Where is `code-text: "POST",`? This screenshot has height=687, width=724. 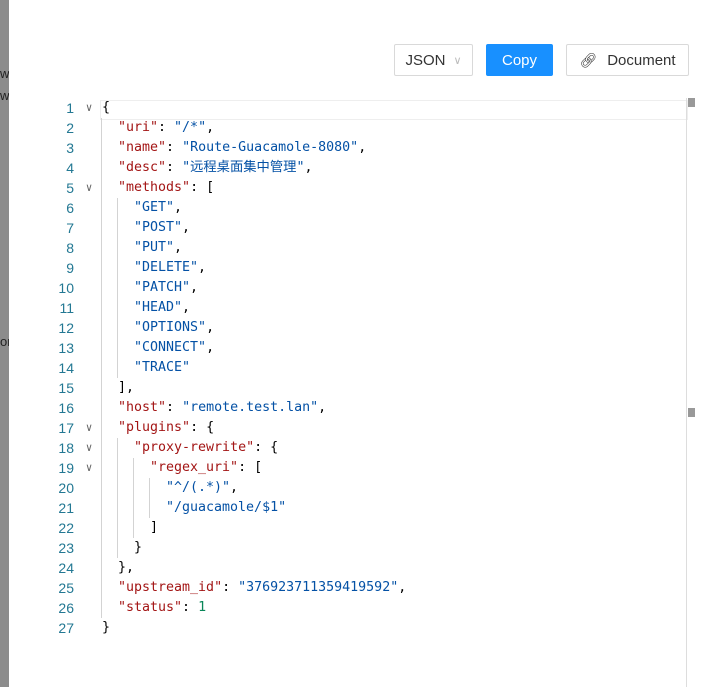 code-text: "POST", is located at coordinates (162, 228).